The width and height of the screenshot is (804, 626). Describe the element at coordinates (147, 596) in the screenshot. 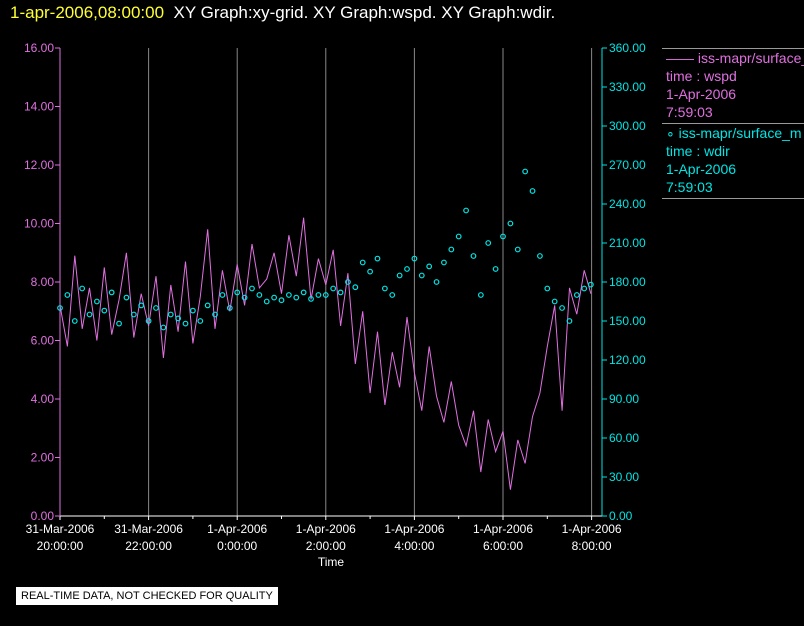

I see `quality-note: REAL-TIME DATA, NOT CHECKED FOR QUALITY` at that location.